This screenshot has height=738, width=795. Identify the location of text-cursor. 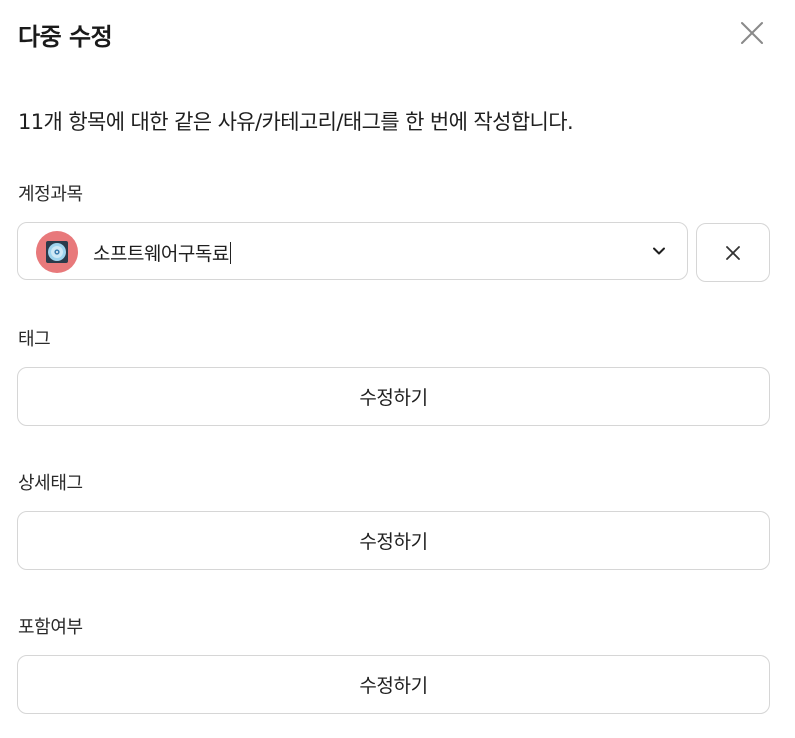
(230, 253).